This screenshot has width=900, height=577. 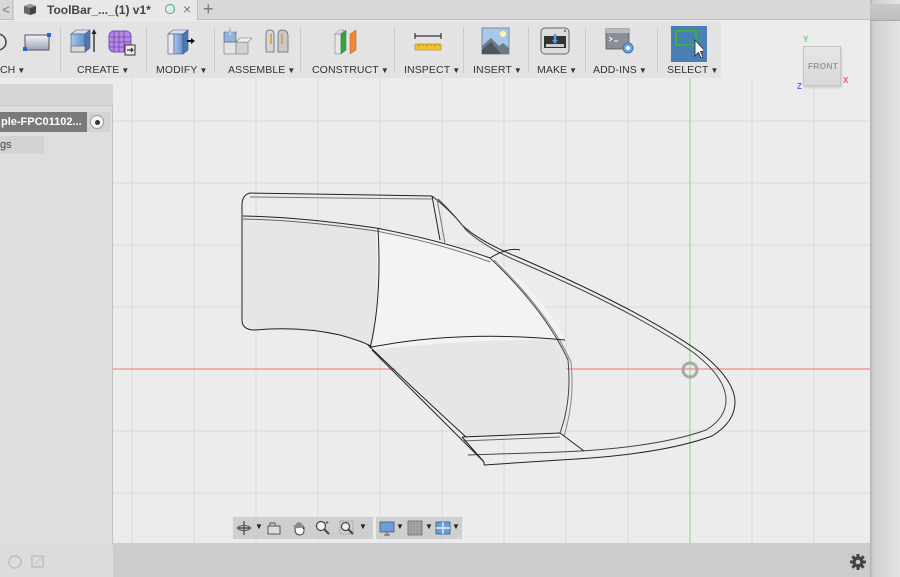 What do you see at coordinates (429, 526) in the screenshot?
I see `grid-dropdown-caret: ▼` at bounding box center [429, 526].